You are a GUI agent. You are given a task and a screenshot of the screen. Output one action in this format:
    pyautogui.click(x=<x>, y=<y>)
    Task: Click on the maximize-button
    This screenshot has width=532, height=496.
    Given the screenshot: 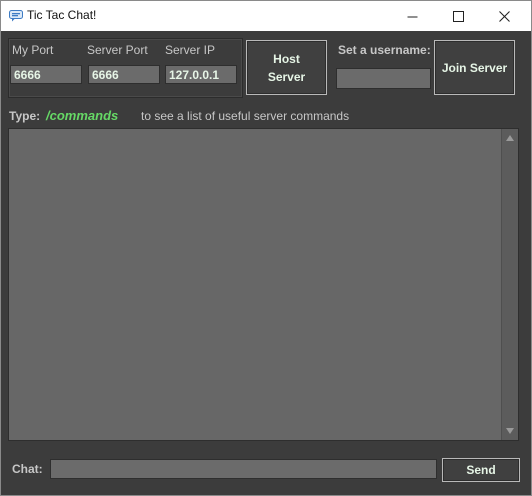 What is the action you would take?
    pyautogui.click(x=458, y=16)
    